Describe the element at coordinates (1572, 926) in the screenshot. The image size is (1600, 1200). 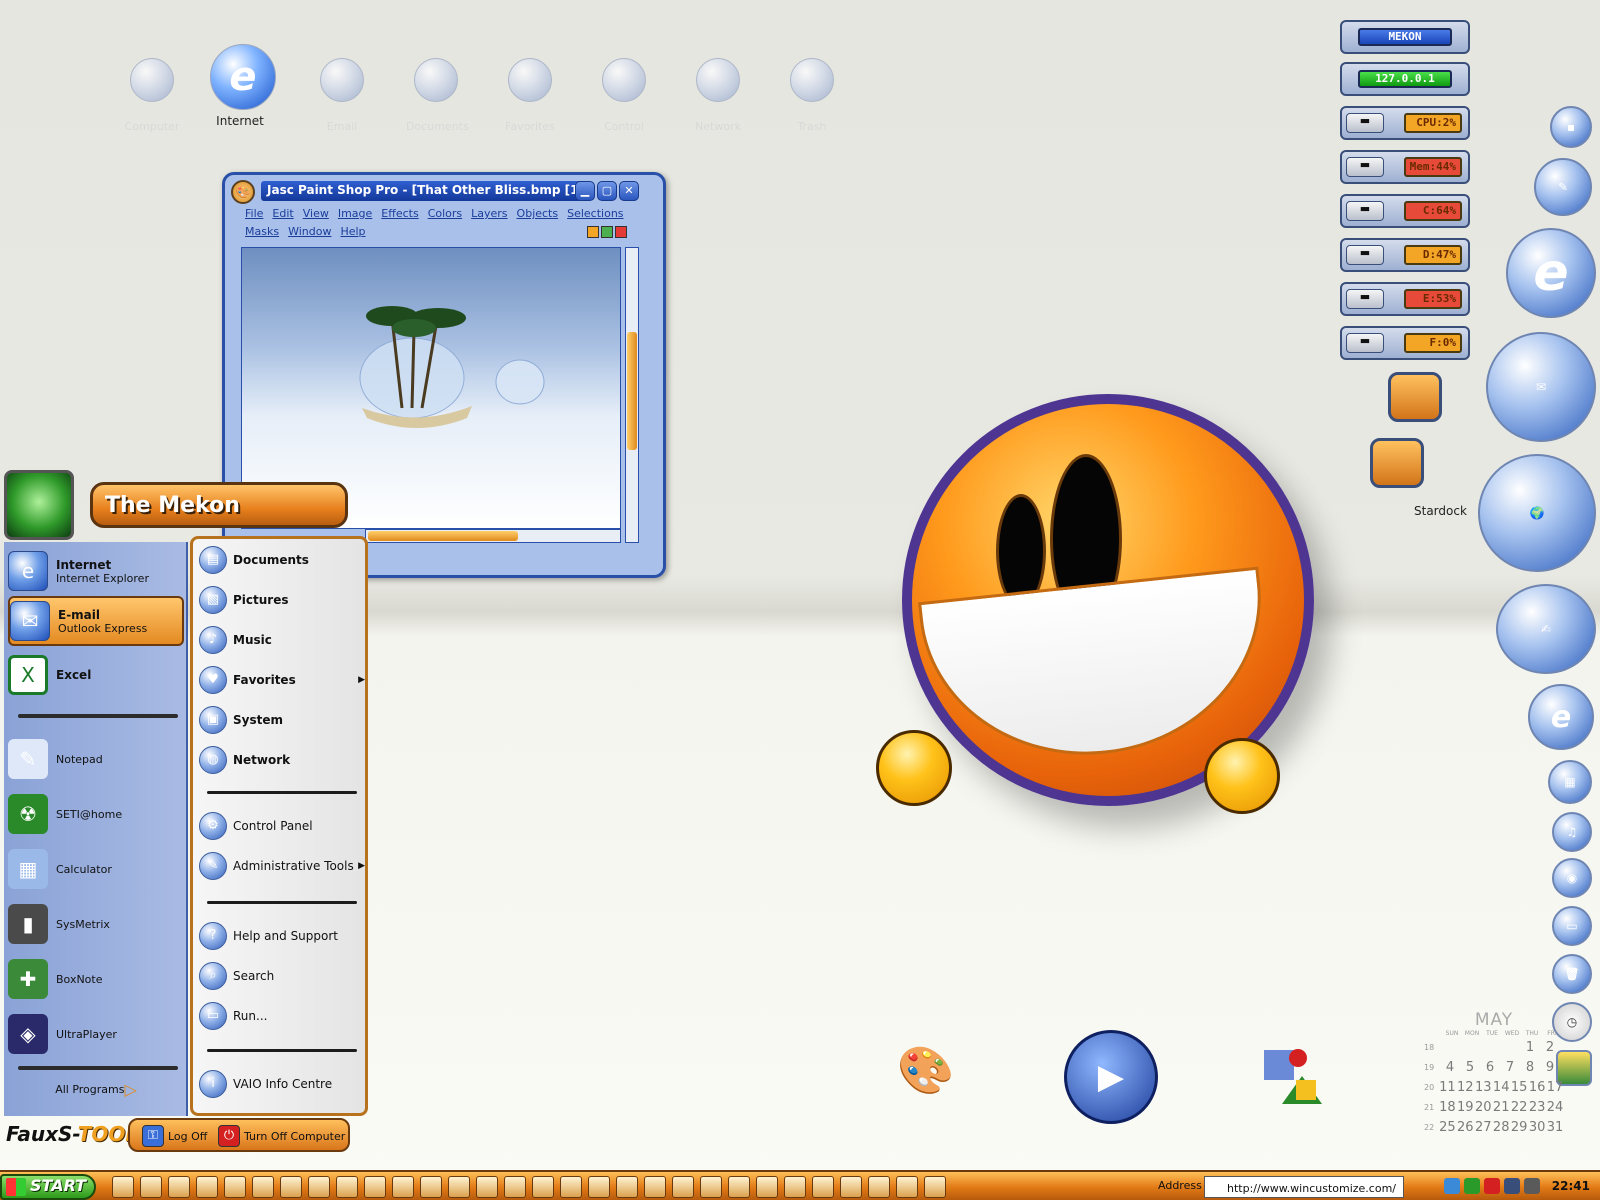
I see `monitor-icon: ▭` at that location.